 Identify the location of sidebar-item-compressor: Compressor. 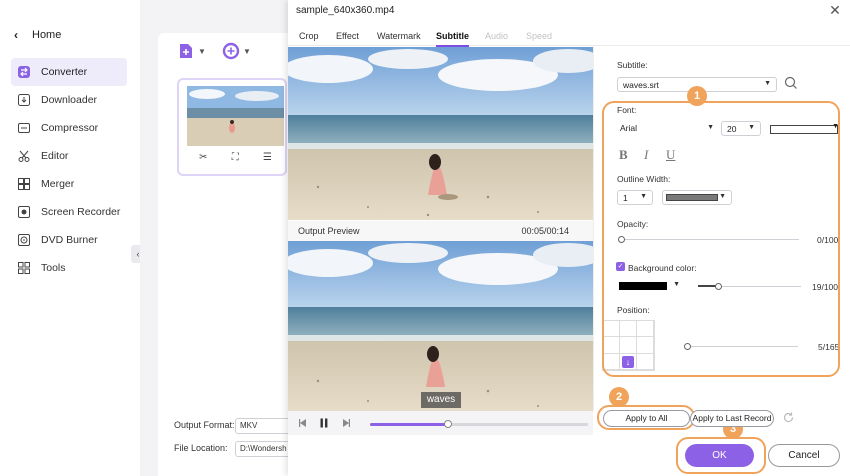
(69, 128).